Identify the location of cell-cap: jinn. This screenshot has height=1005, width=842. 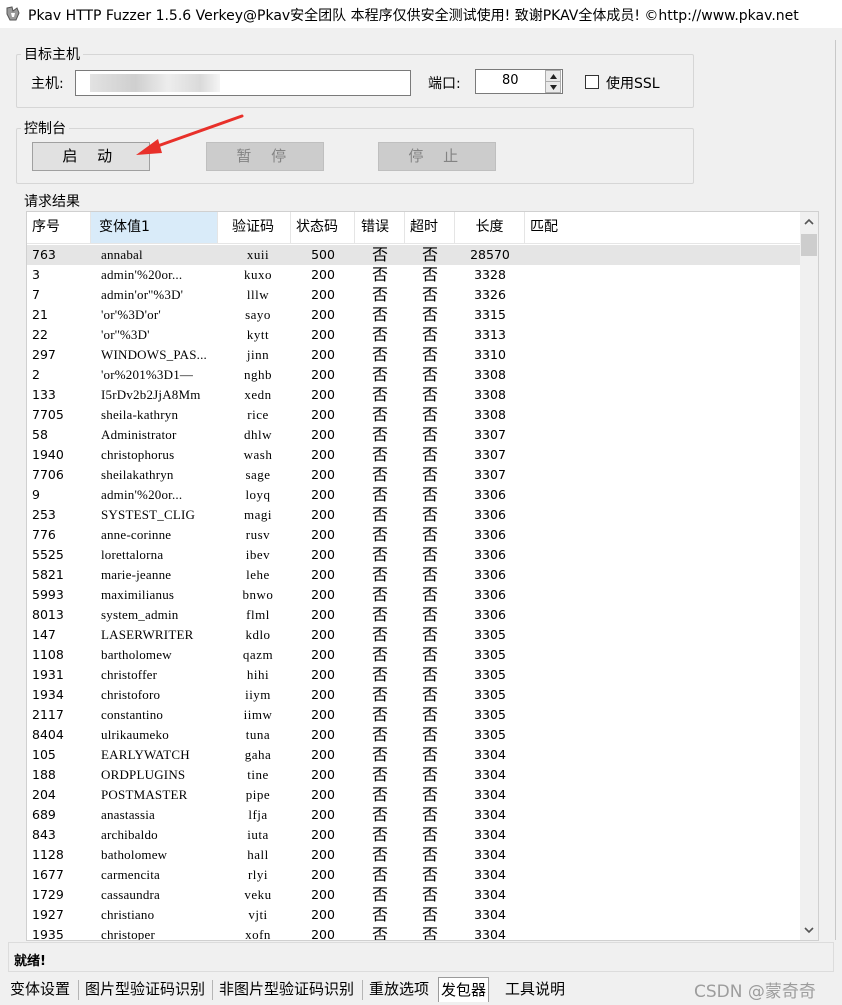
(258, 354).